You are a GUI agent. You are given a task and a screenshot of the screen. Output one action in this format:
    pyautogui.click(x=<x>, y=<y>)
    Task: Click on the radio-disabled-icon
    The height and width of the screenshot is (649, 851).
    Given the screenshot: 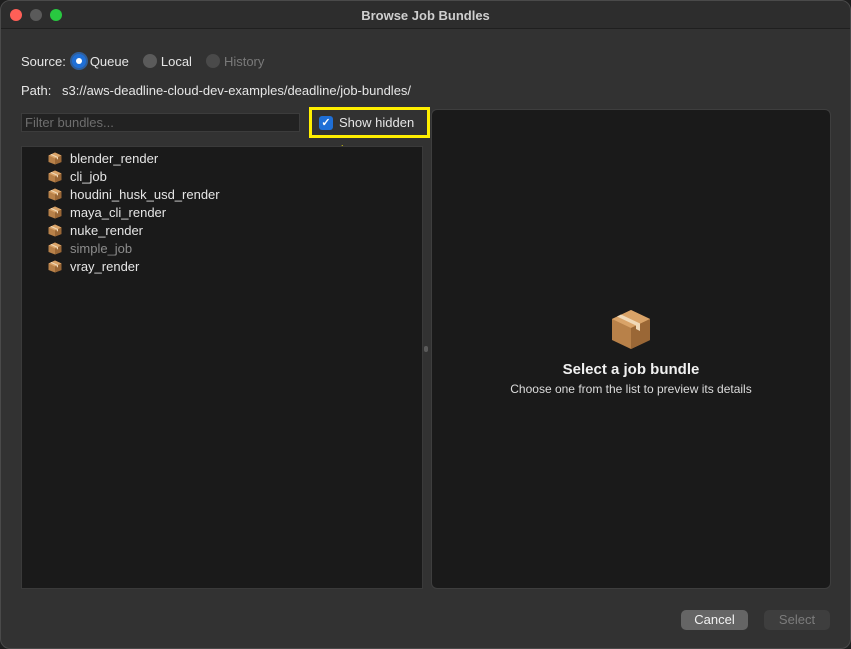 What is the action you would take?
    pyautogui.click(x=212, y=61)
    